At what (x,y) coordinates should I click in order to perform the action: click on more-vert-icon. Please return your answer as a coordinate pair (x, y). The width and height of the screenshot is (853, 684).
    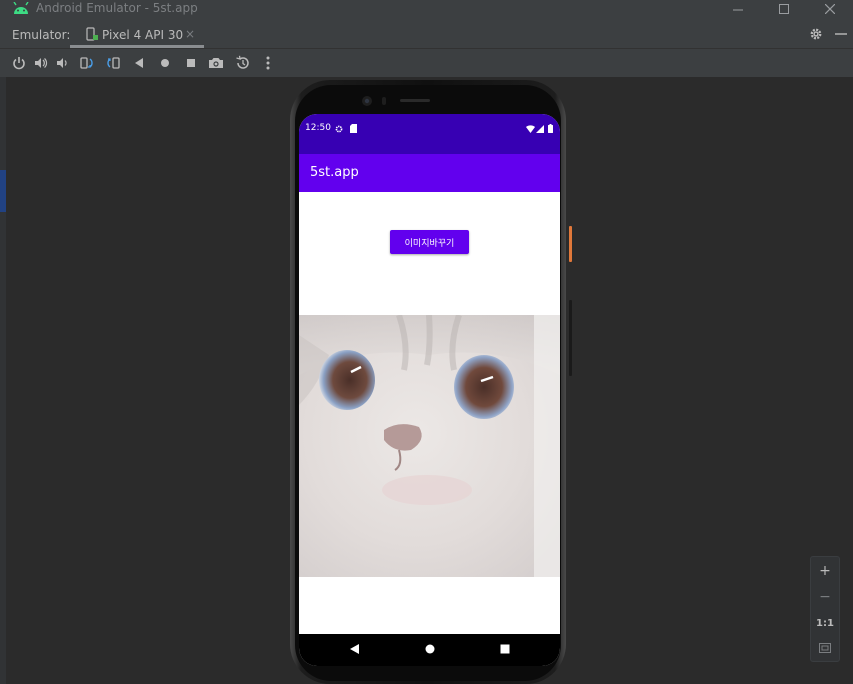
    Looking at the image, I should click on (268, 63).